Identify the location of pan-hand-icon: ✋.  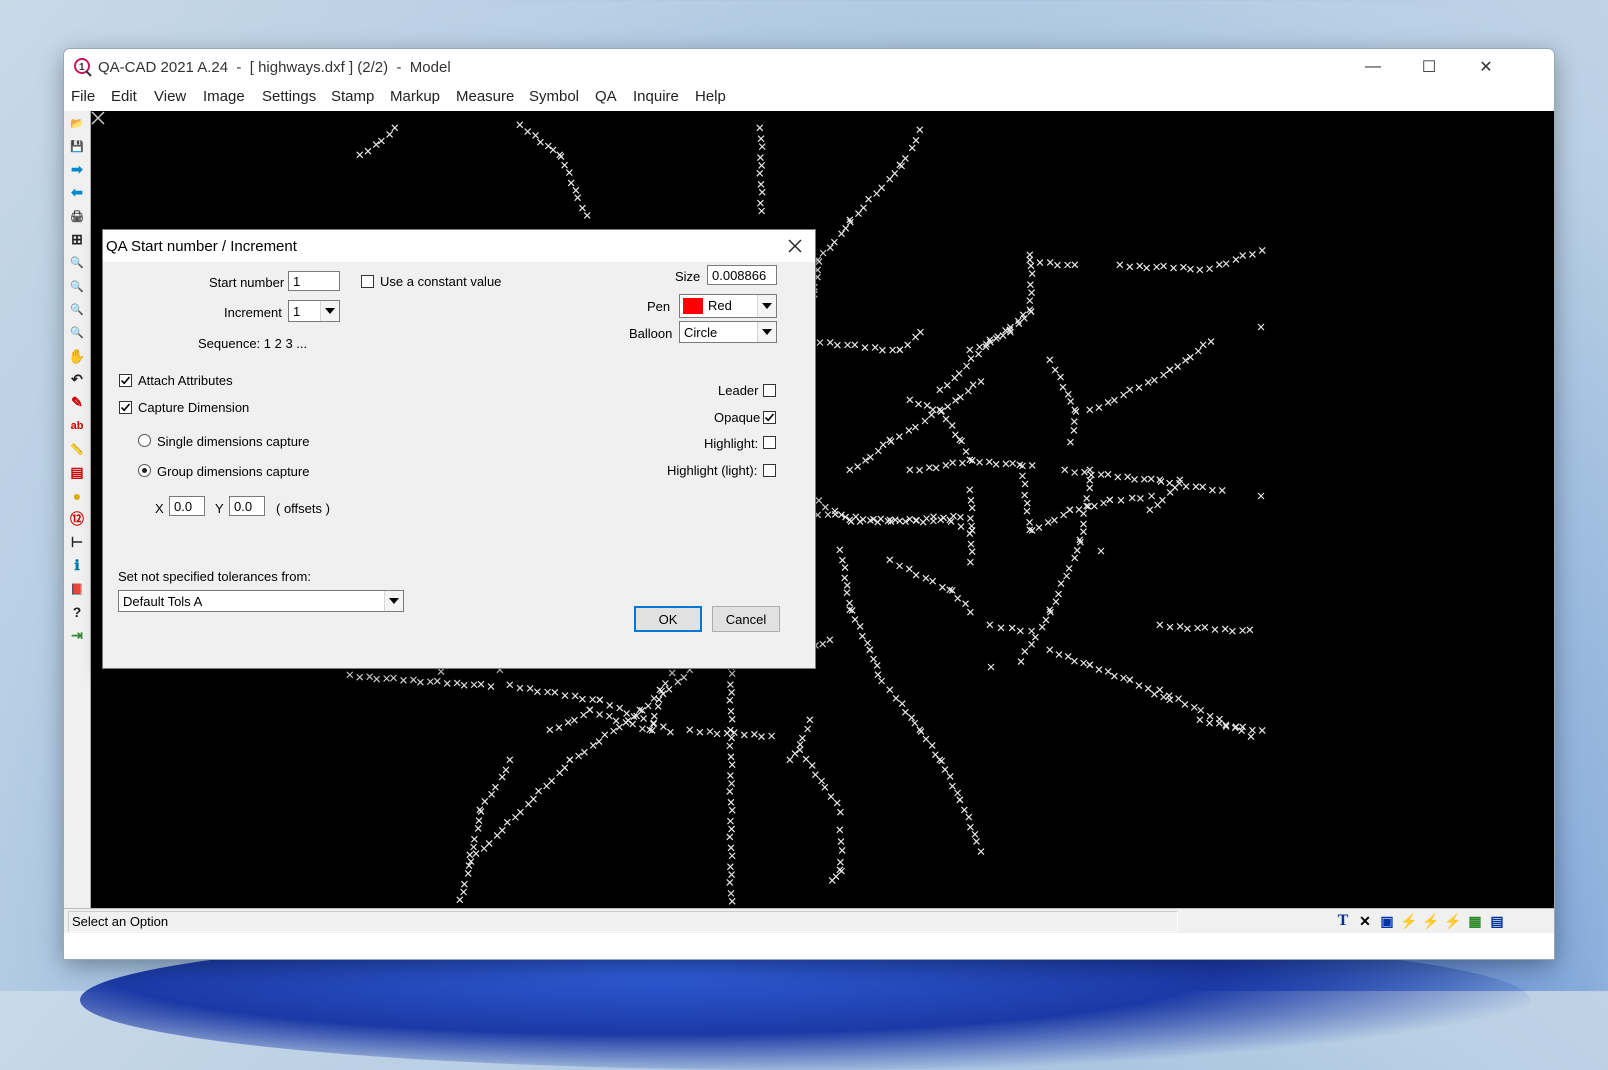
(77, 356).